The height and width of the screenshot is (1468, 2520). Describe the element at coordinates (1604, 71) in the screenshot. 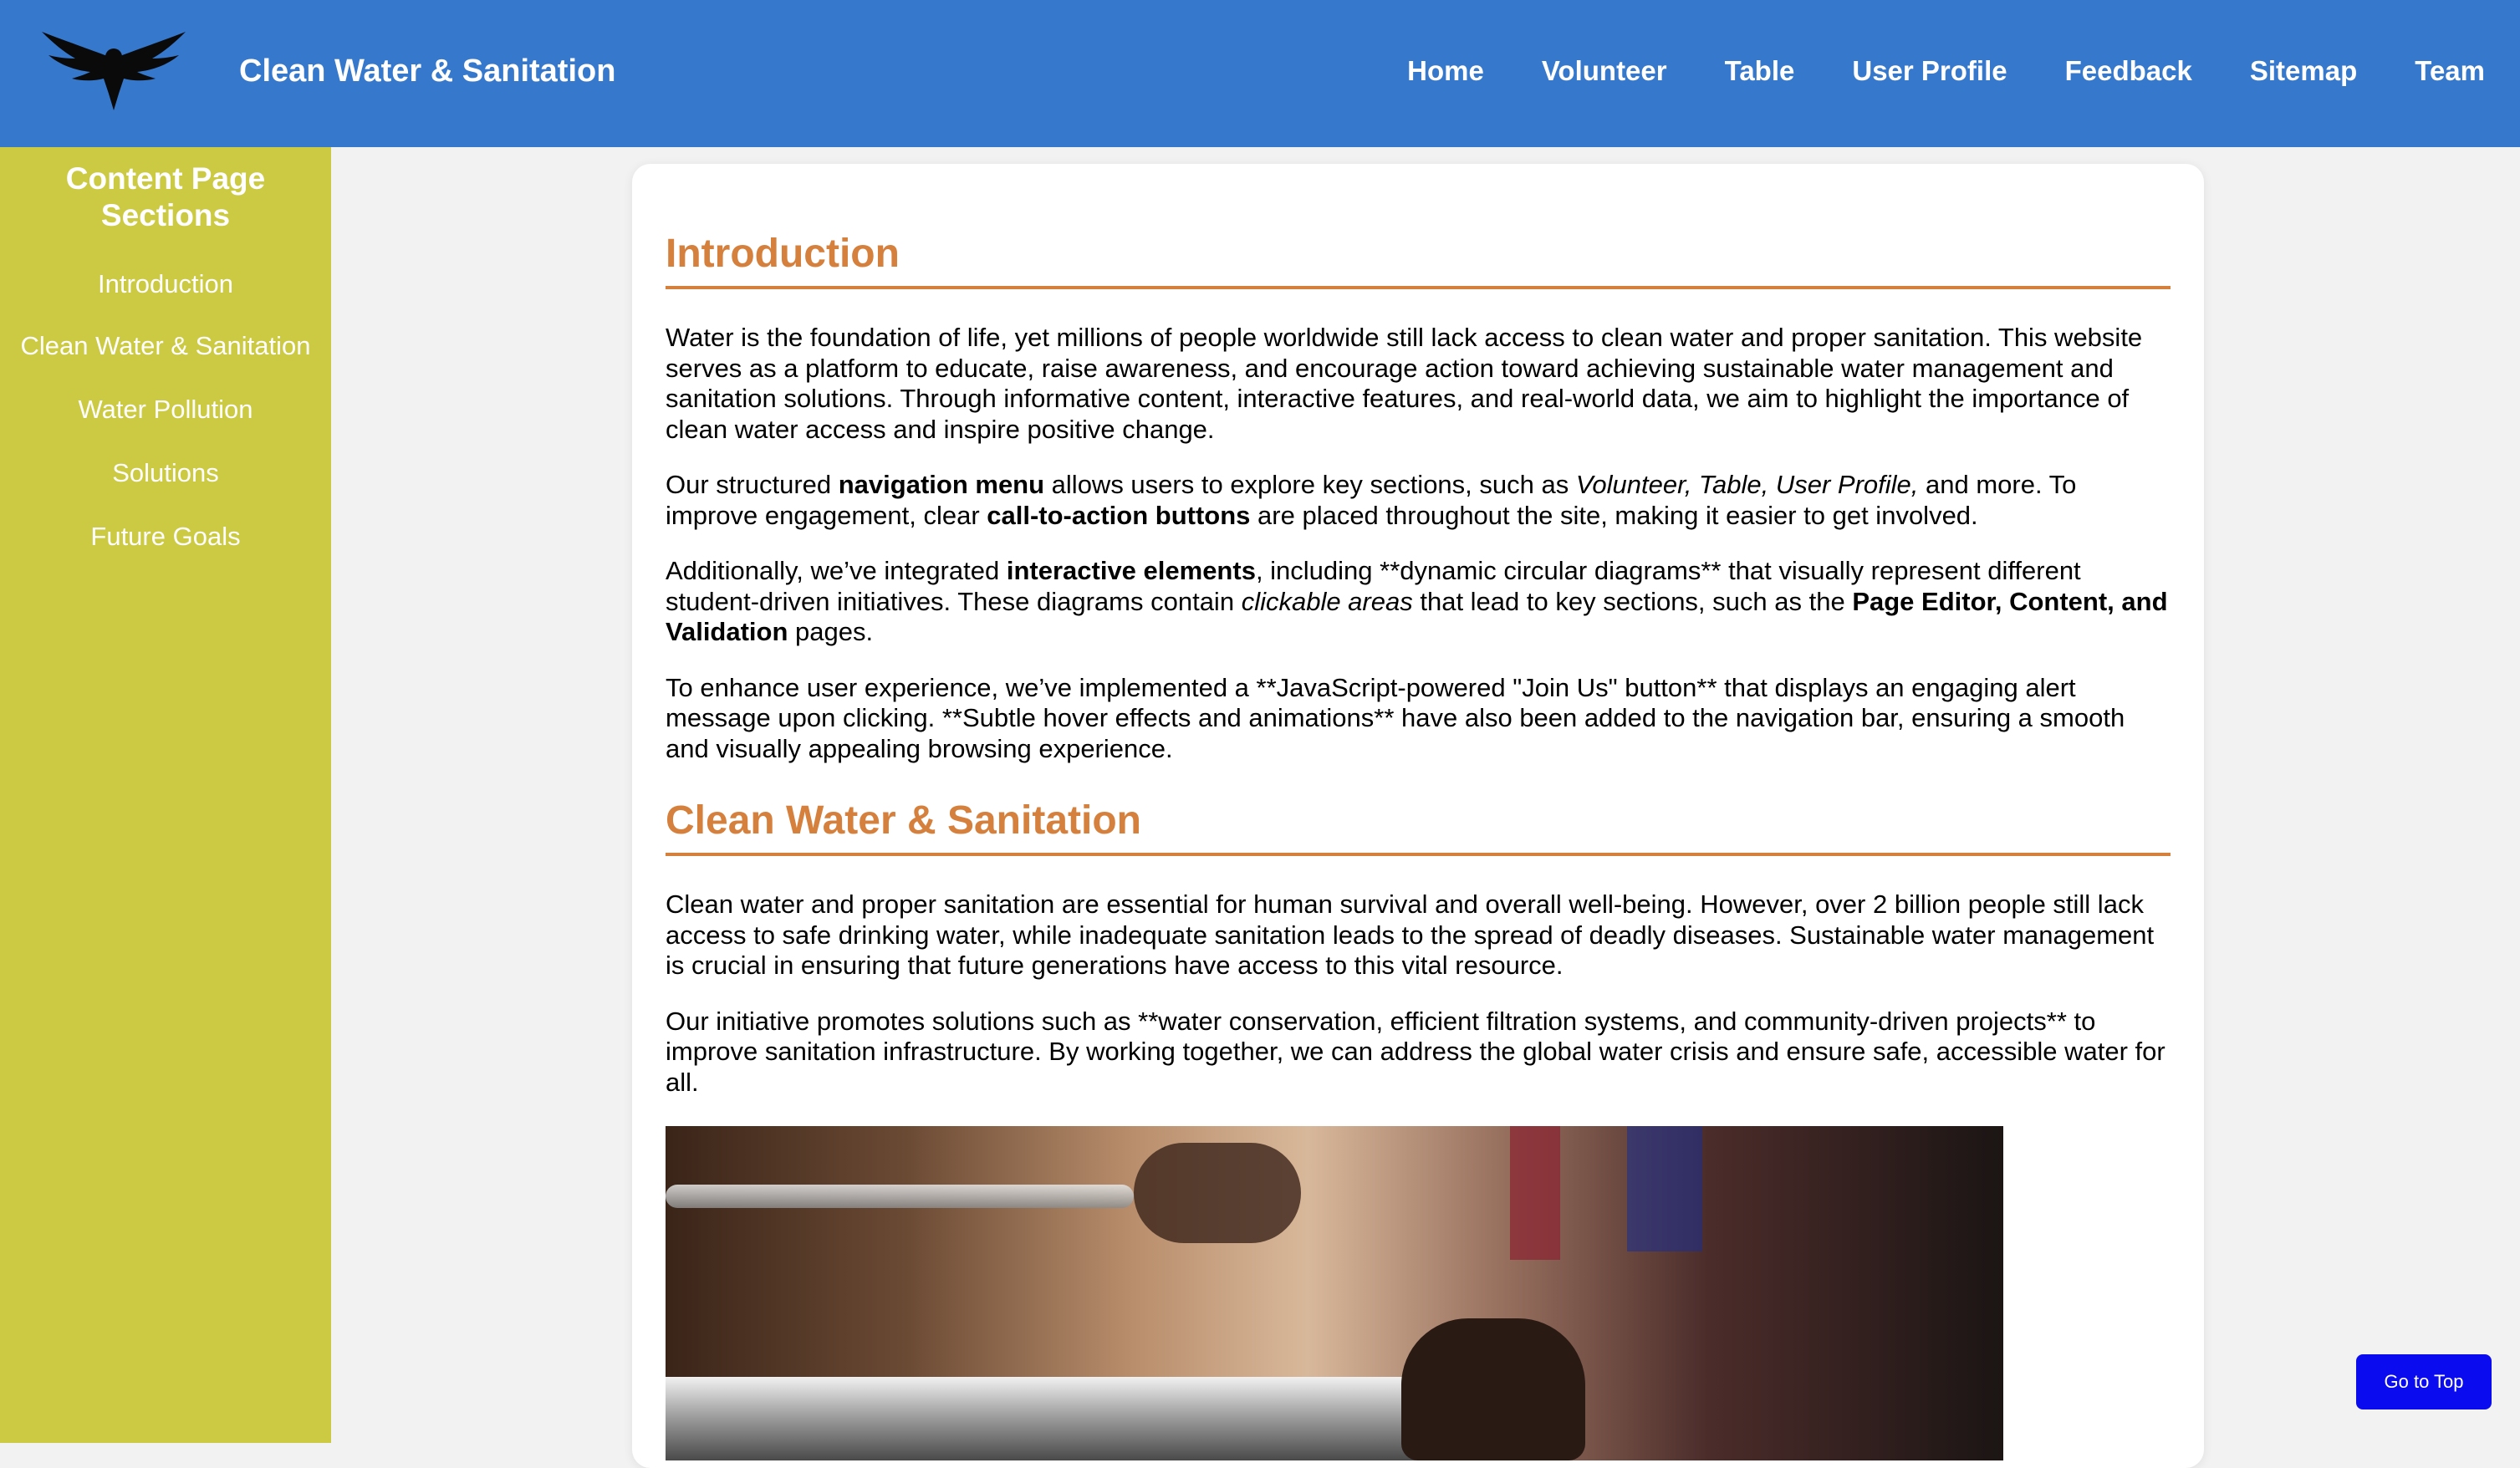

I see `nav-volunteer: Volunteer` at that location.